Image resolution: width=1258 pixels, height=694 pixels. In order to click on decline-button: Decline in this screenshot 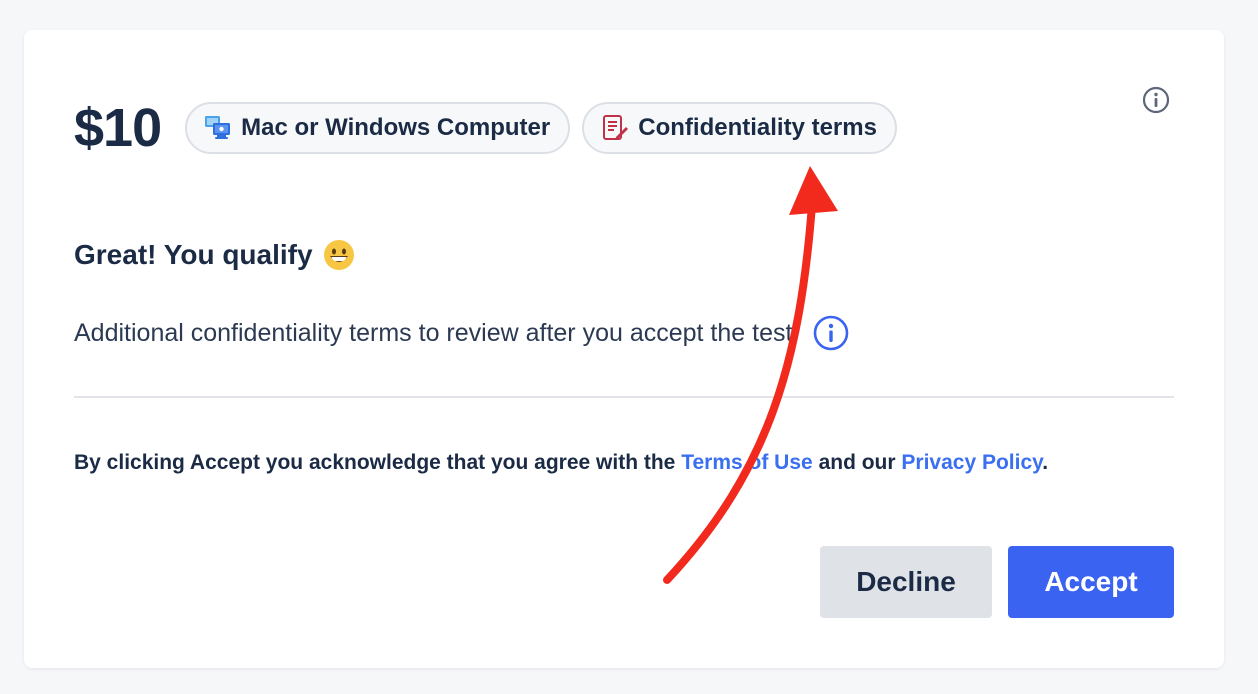, I will do `click(906, 582)`.